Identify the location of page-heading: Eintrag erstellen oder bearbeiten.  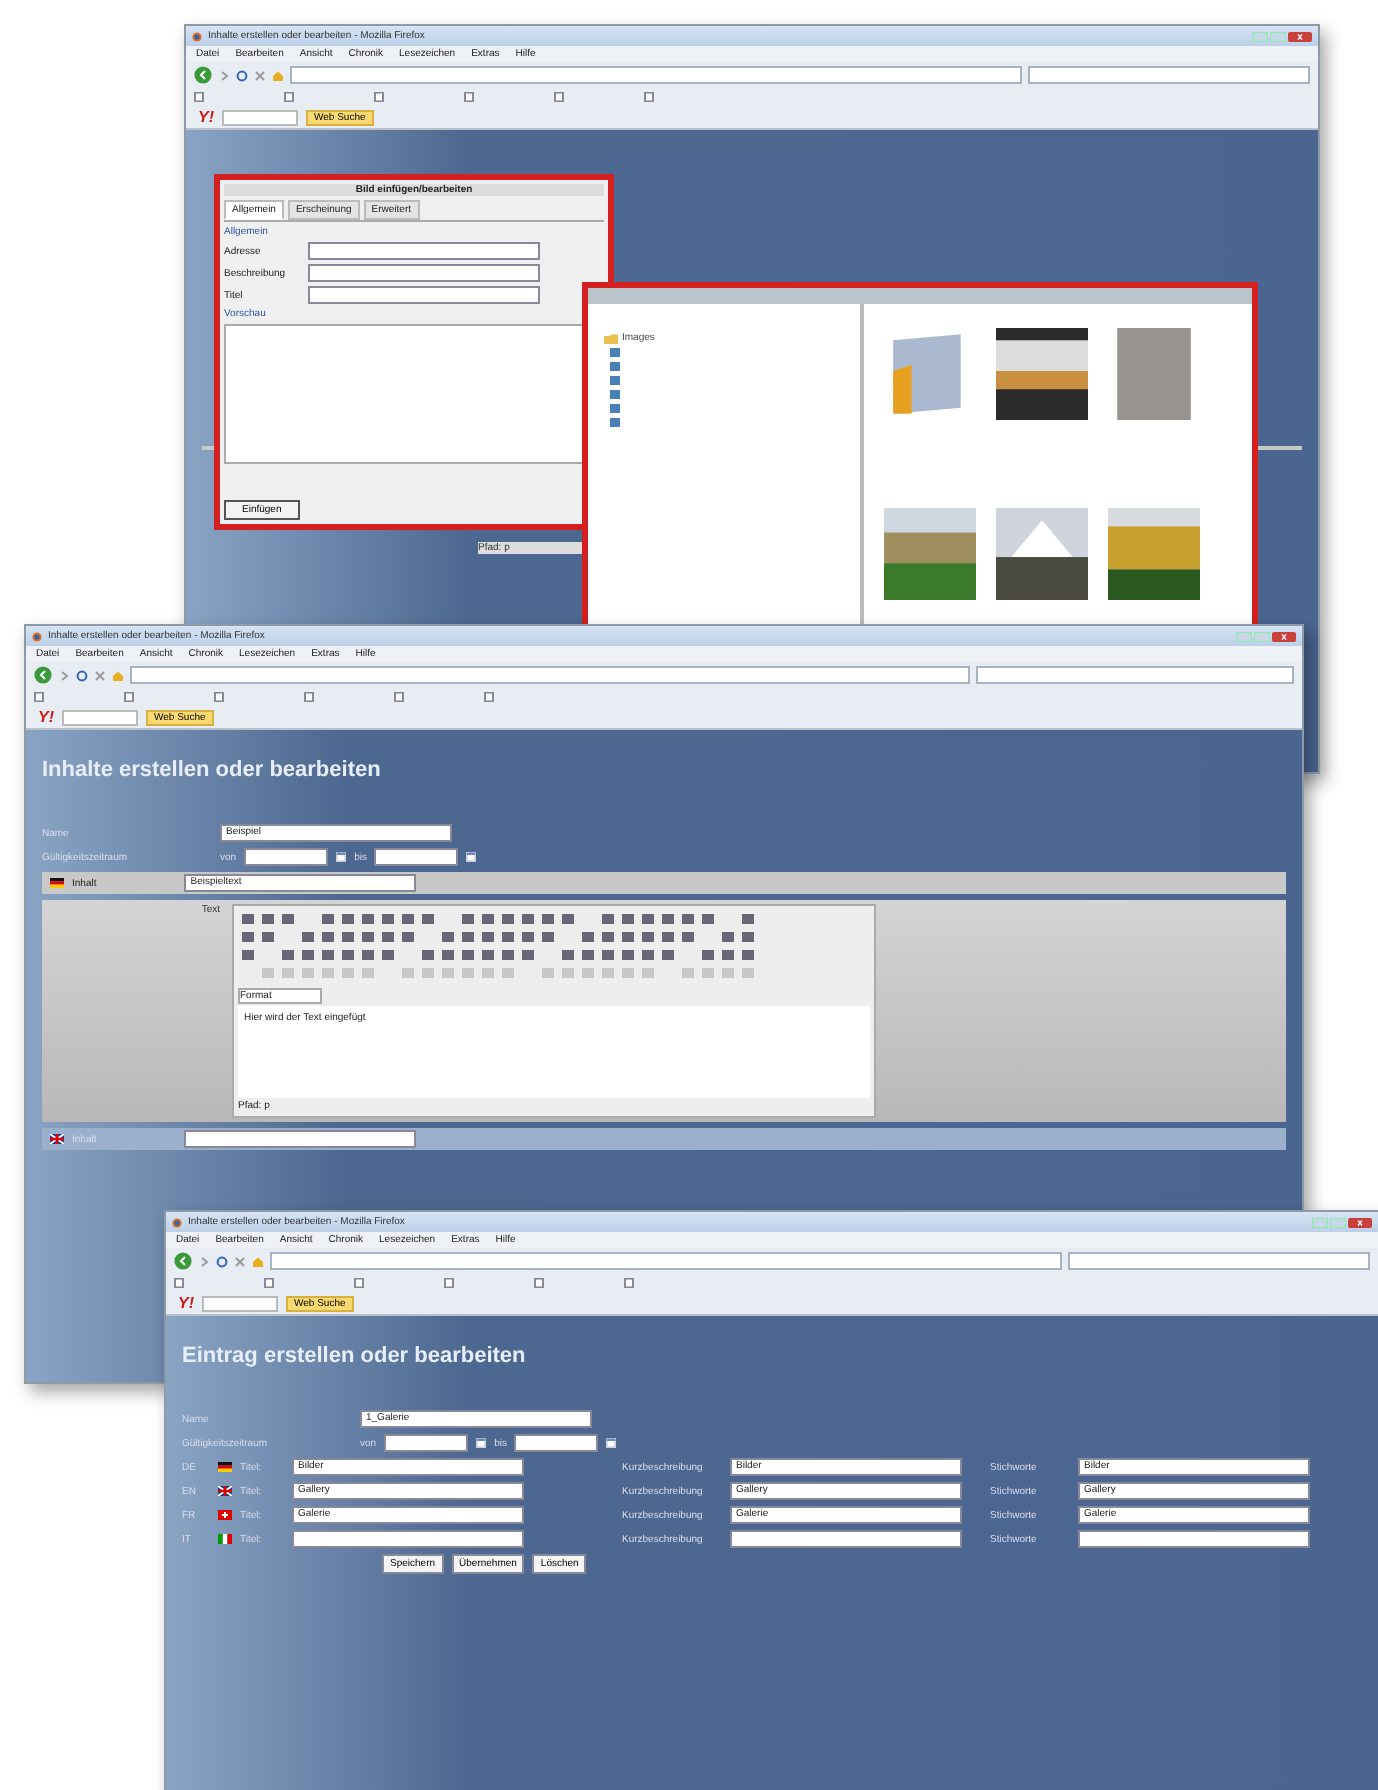
(355, 1356).